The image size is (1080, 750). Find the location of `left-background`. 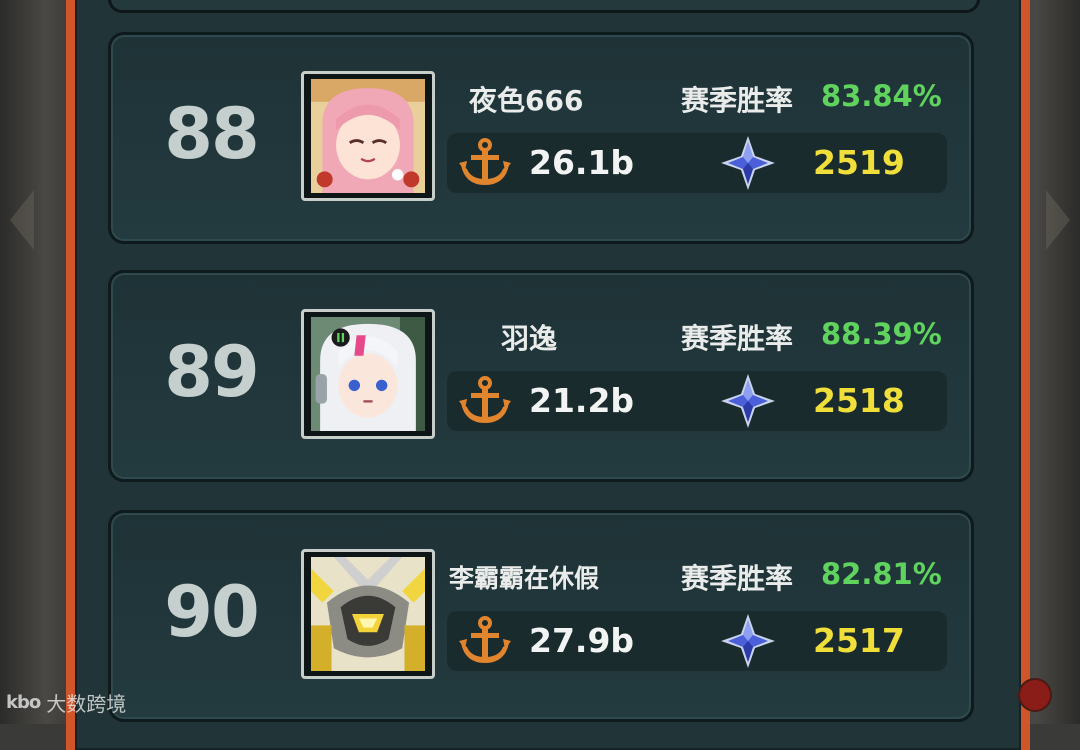

left-background is located at coordinates (37, 362).